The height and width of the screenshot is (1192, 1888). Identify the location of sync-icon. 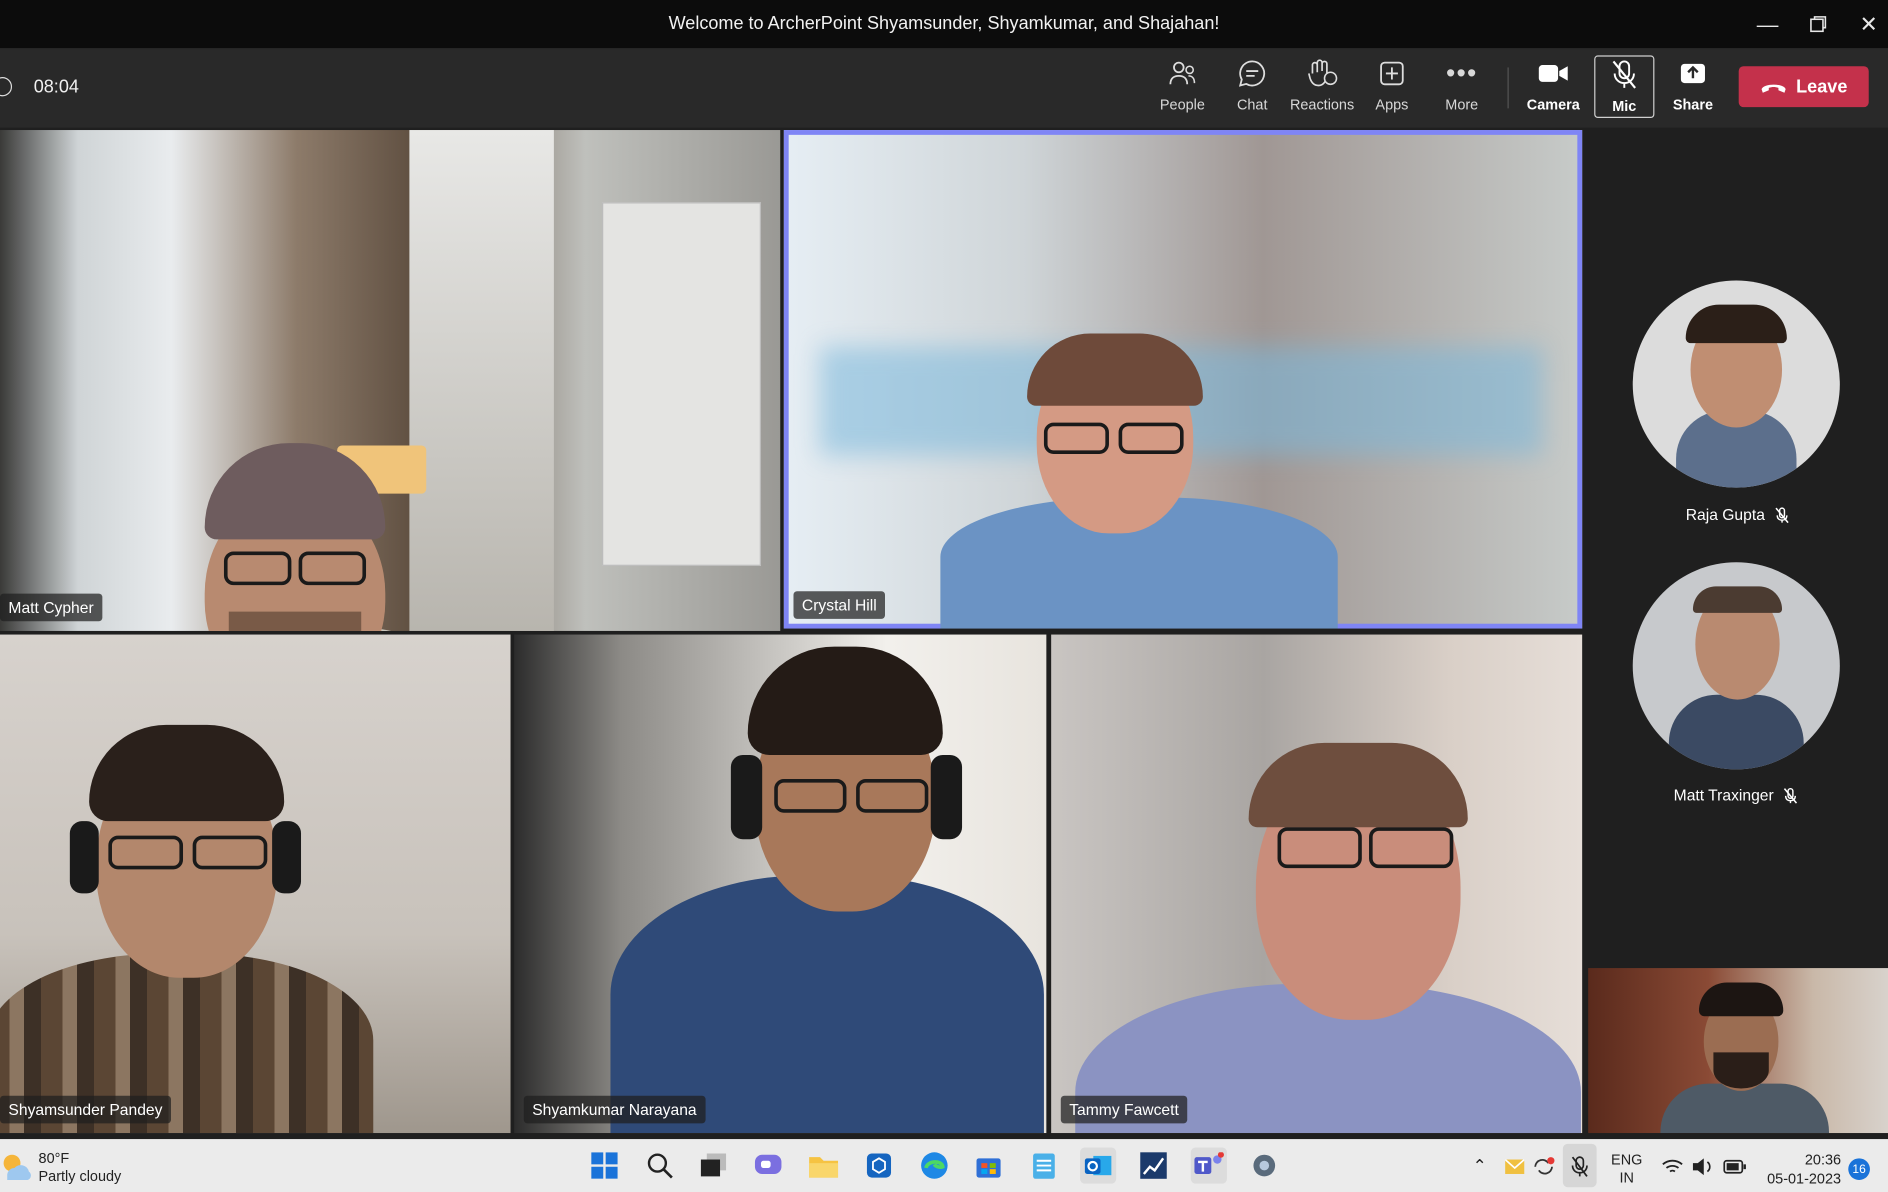
(1544, 1167).